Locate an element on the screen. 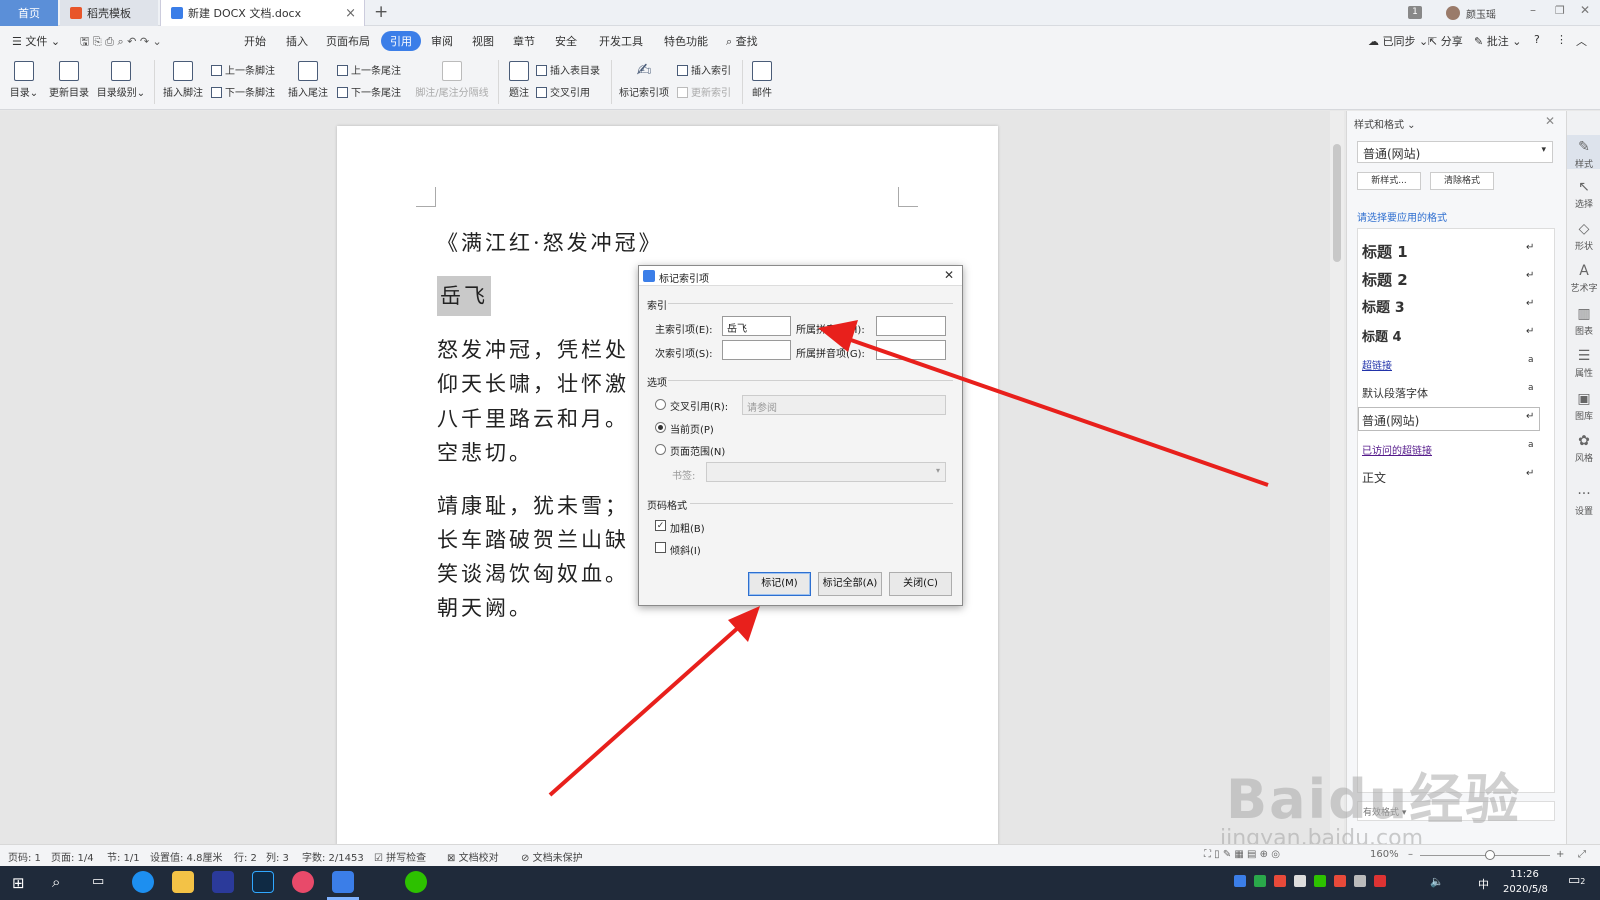  sidebar-properties: ☰ 属性 is located at coordinates (1583, 363).